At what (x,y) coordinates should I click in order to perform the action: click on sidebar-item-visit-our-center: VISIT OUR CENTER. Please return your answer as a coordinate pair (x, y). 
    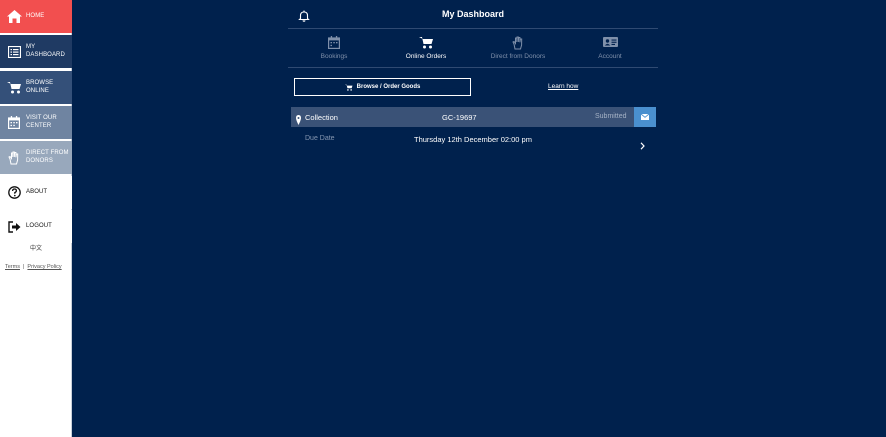
    Looking at the image, I should click on (36, 122).